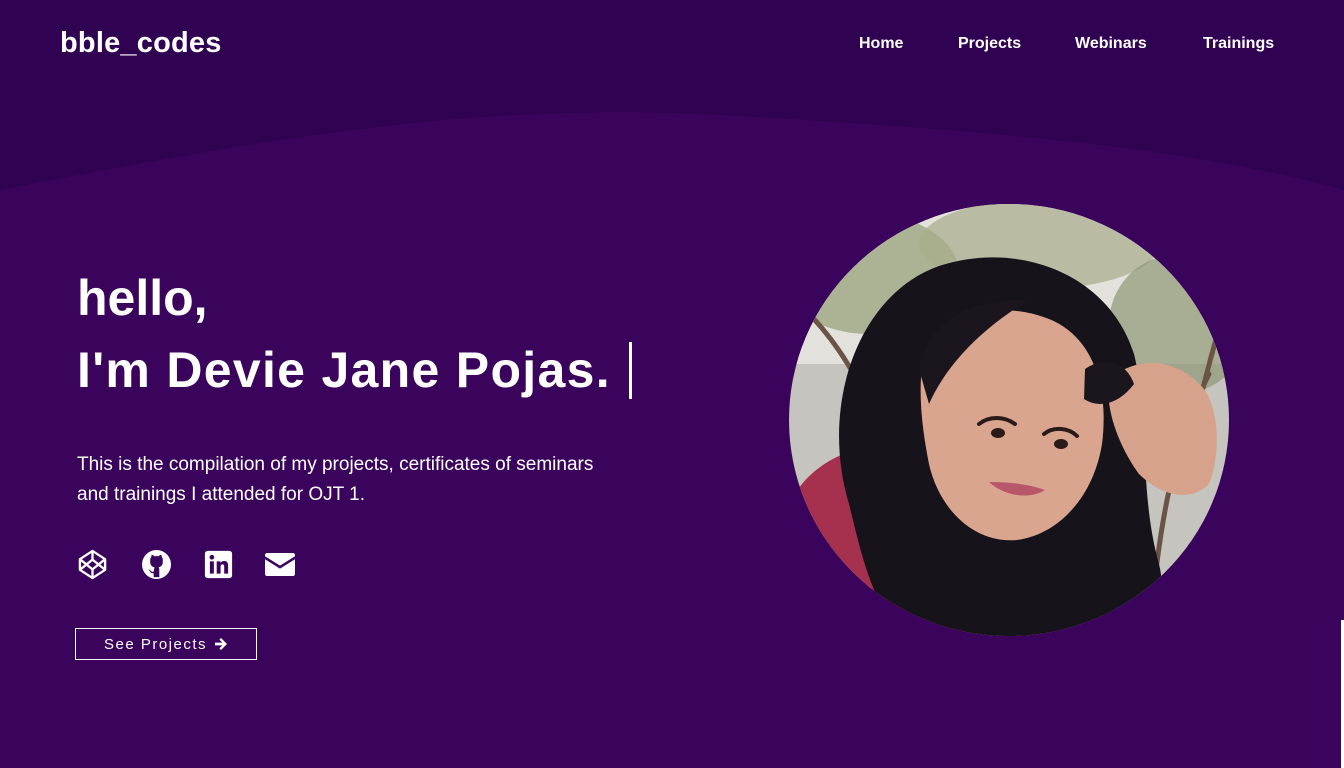 This screenshot has height=768, width=1344. What do you see at coordinates (92, 564) in the screenshot?
I see `codepen-icon` at bounding box center [92, 564].